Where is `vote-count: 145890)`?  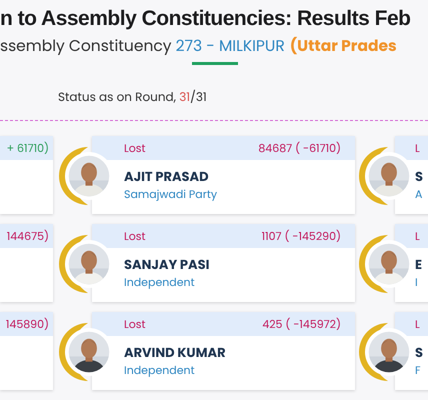 vote-count: 145890) is located at coordinates (27, 324).